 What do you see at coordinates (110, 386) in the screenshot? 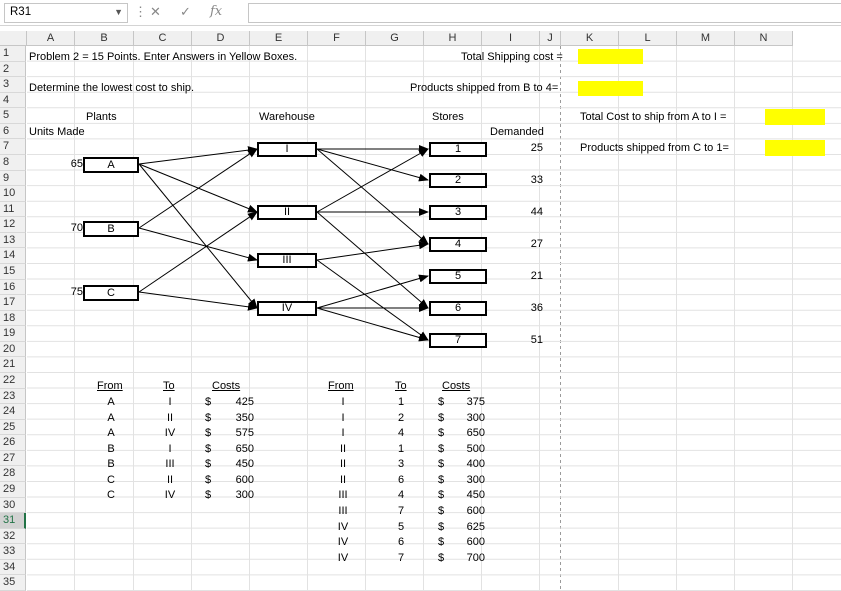
I see `table1-from-header: From` at bounding box center [110, 386].